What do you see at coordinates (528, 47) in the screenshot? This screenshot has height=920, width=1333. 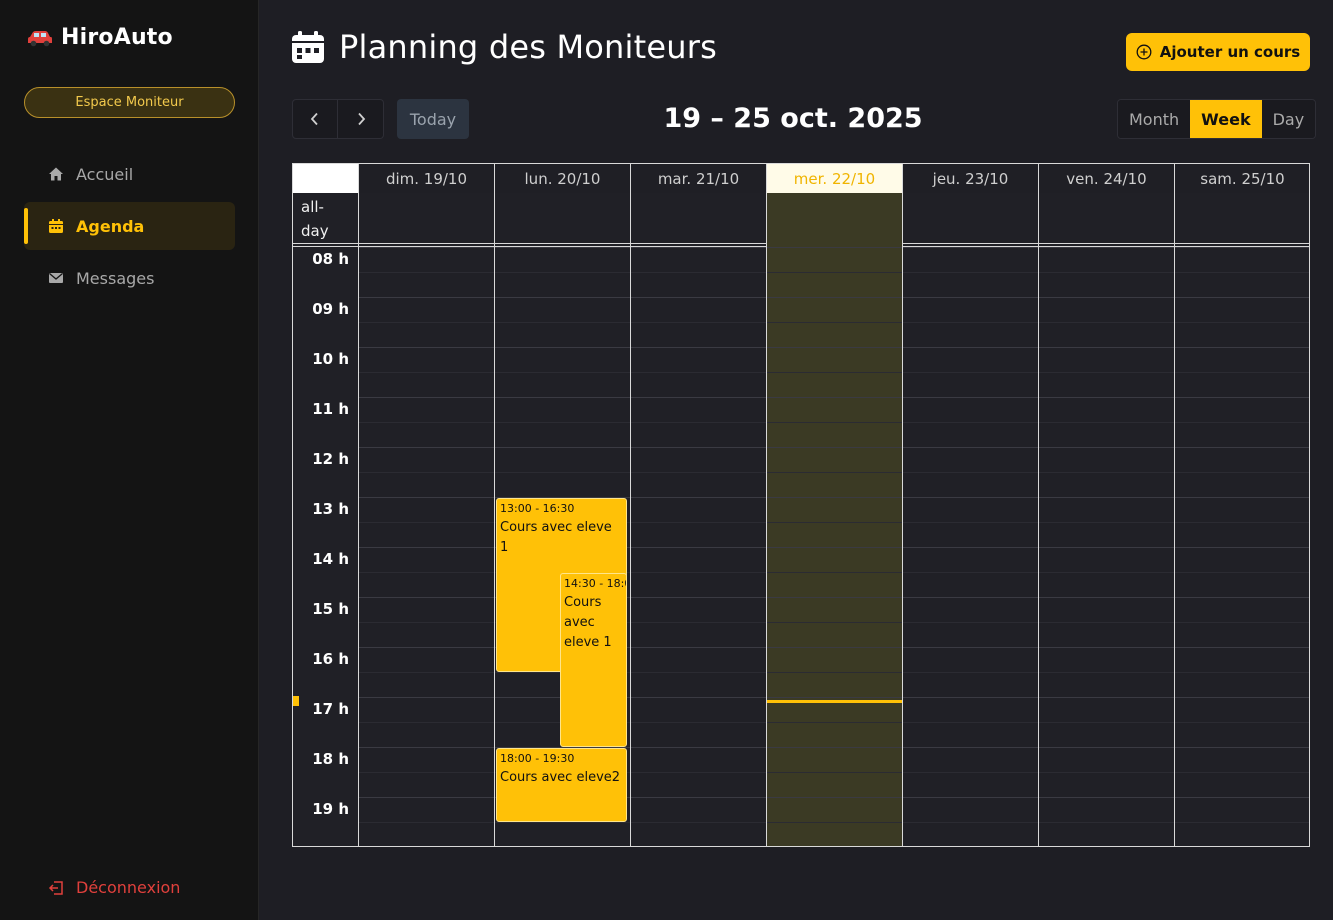 I see `page-title-text: Planning des Moniteurs` at bounding box center [528, 47].